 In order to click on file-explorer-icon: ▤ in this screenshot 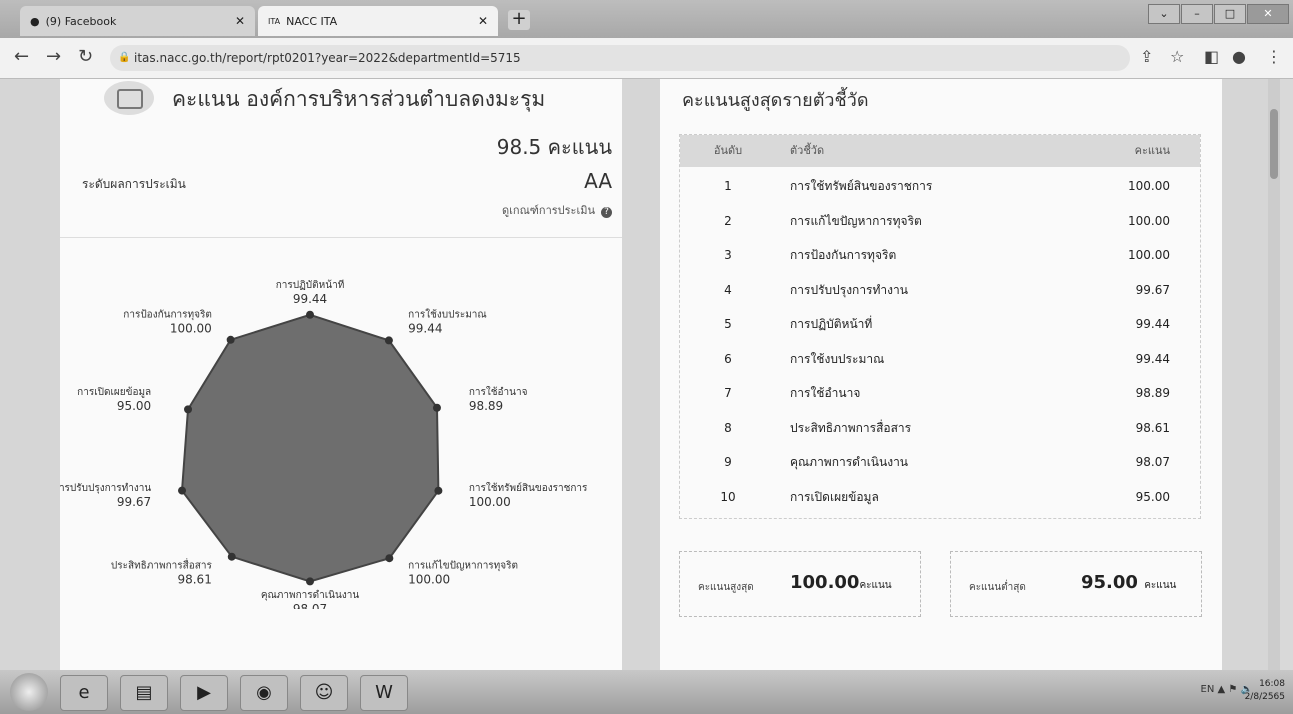, I will do `click(144, 693)`.